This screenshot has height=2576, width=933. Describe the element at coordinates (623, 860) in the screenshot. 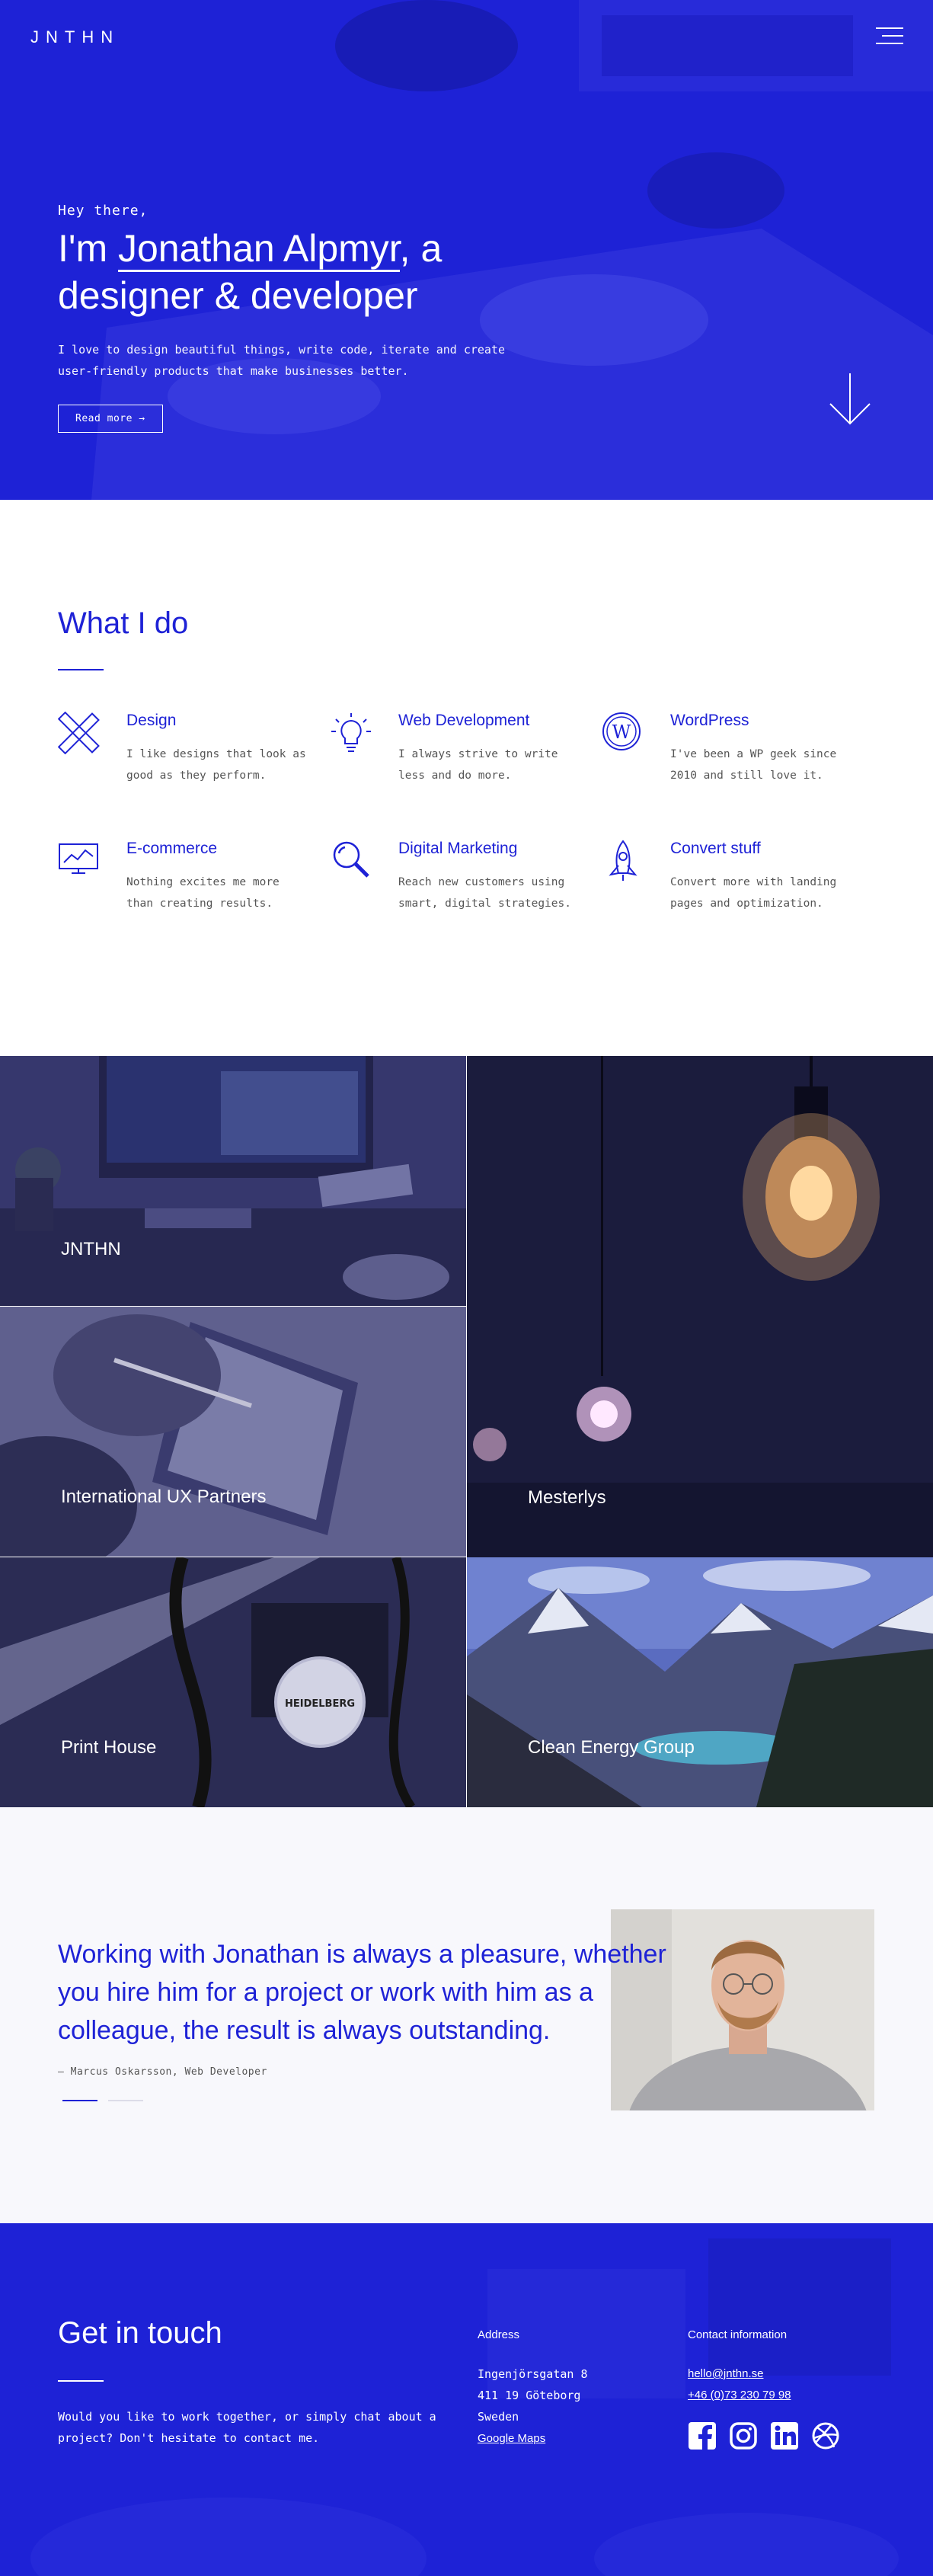

I see `rocket-icon` at that location.